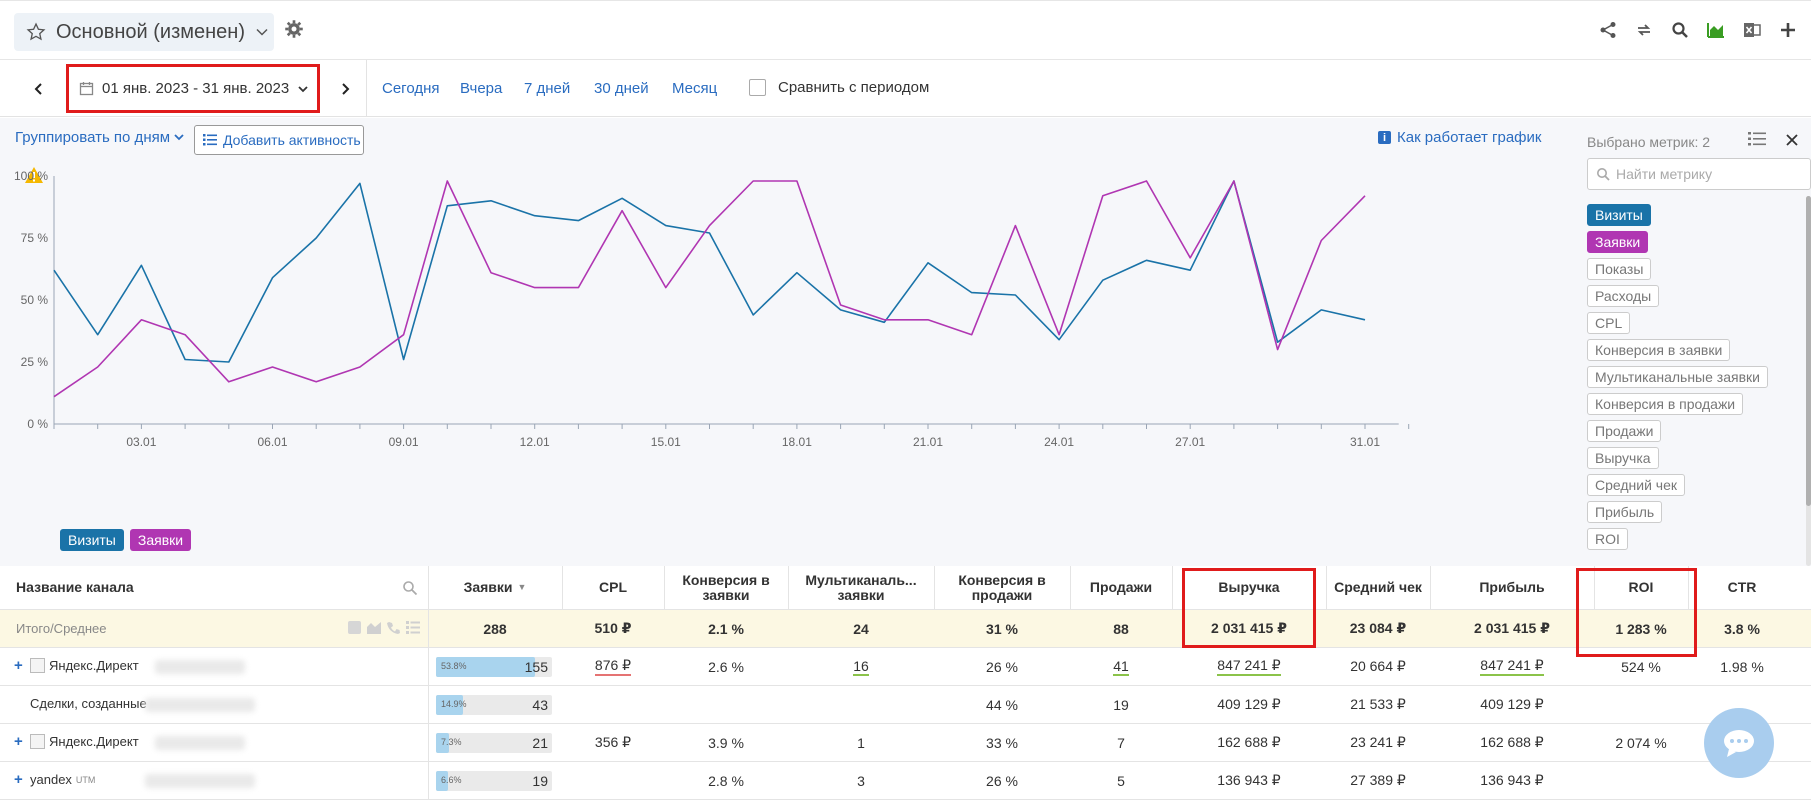 The width and height of the screenshot is (1811, 802). I want to click on broken-image-icon, so click(37, 665).